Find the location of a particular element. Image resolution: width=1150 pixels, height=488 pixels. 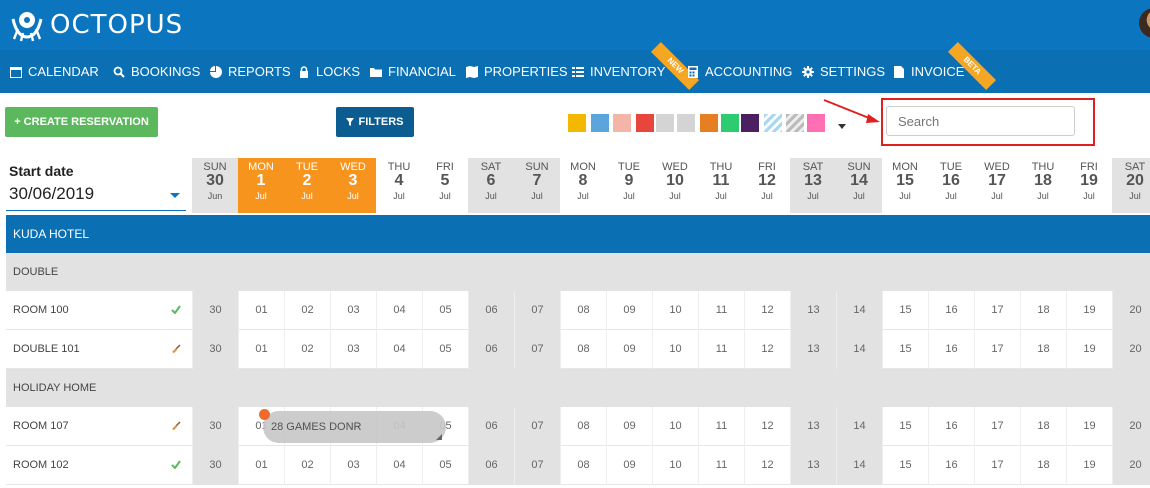

day-cell: 11 is located at coordinates (721, 426).